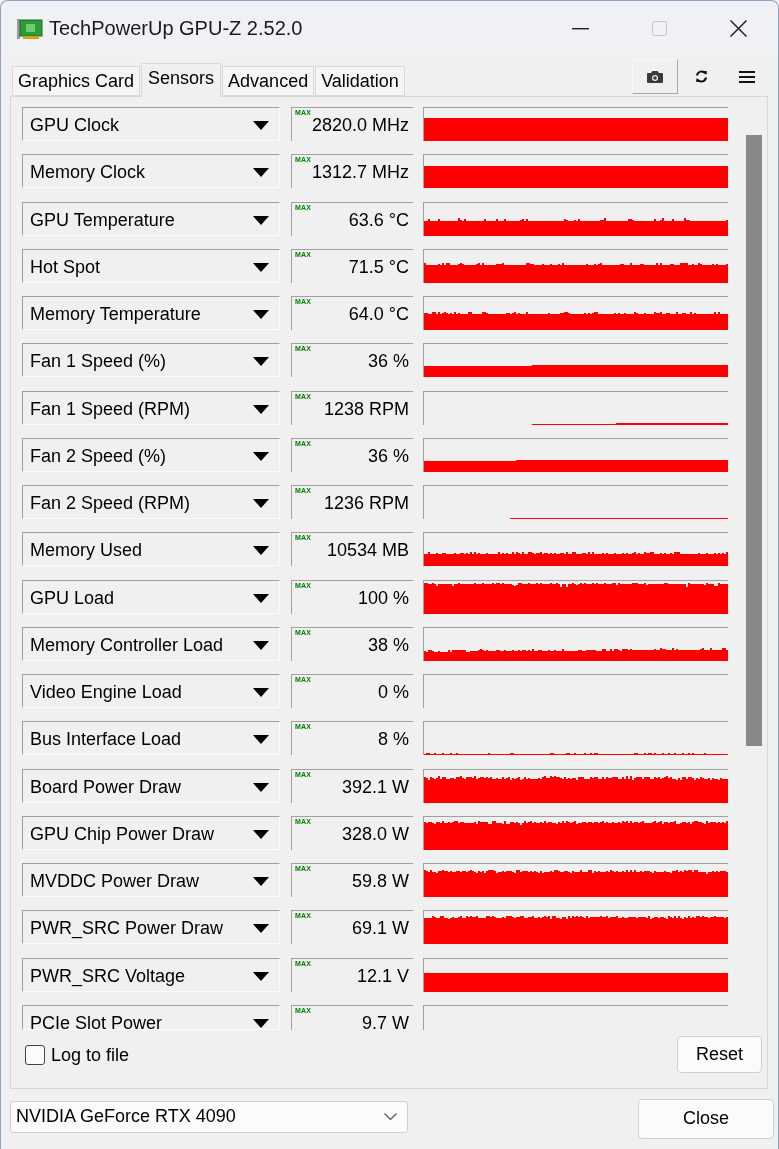 This screenshot has width=779, height=1149. I want to click on tab: Sensors, so click(181, 80).